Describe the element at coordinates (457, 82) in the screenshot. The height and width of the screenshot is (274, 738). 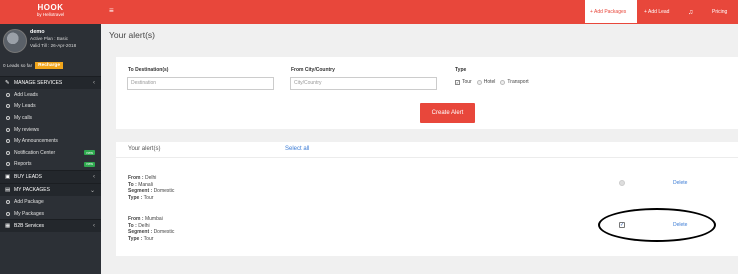
I see `tour-checkbox: ✓` at that location.